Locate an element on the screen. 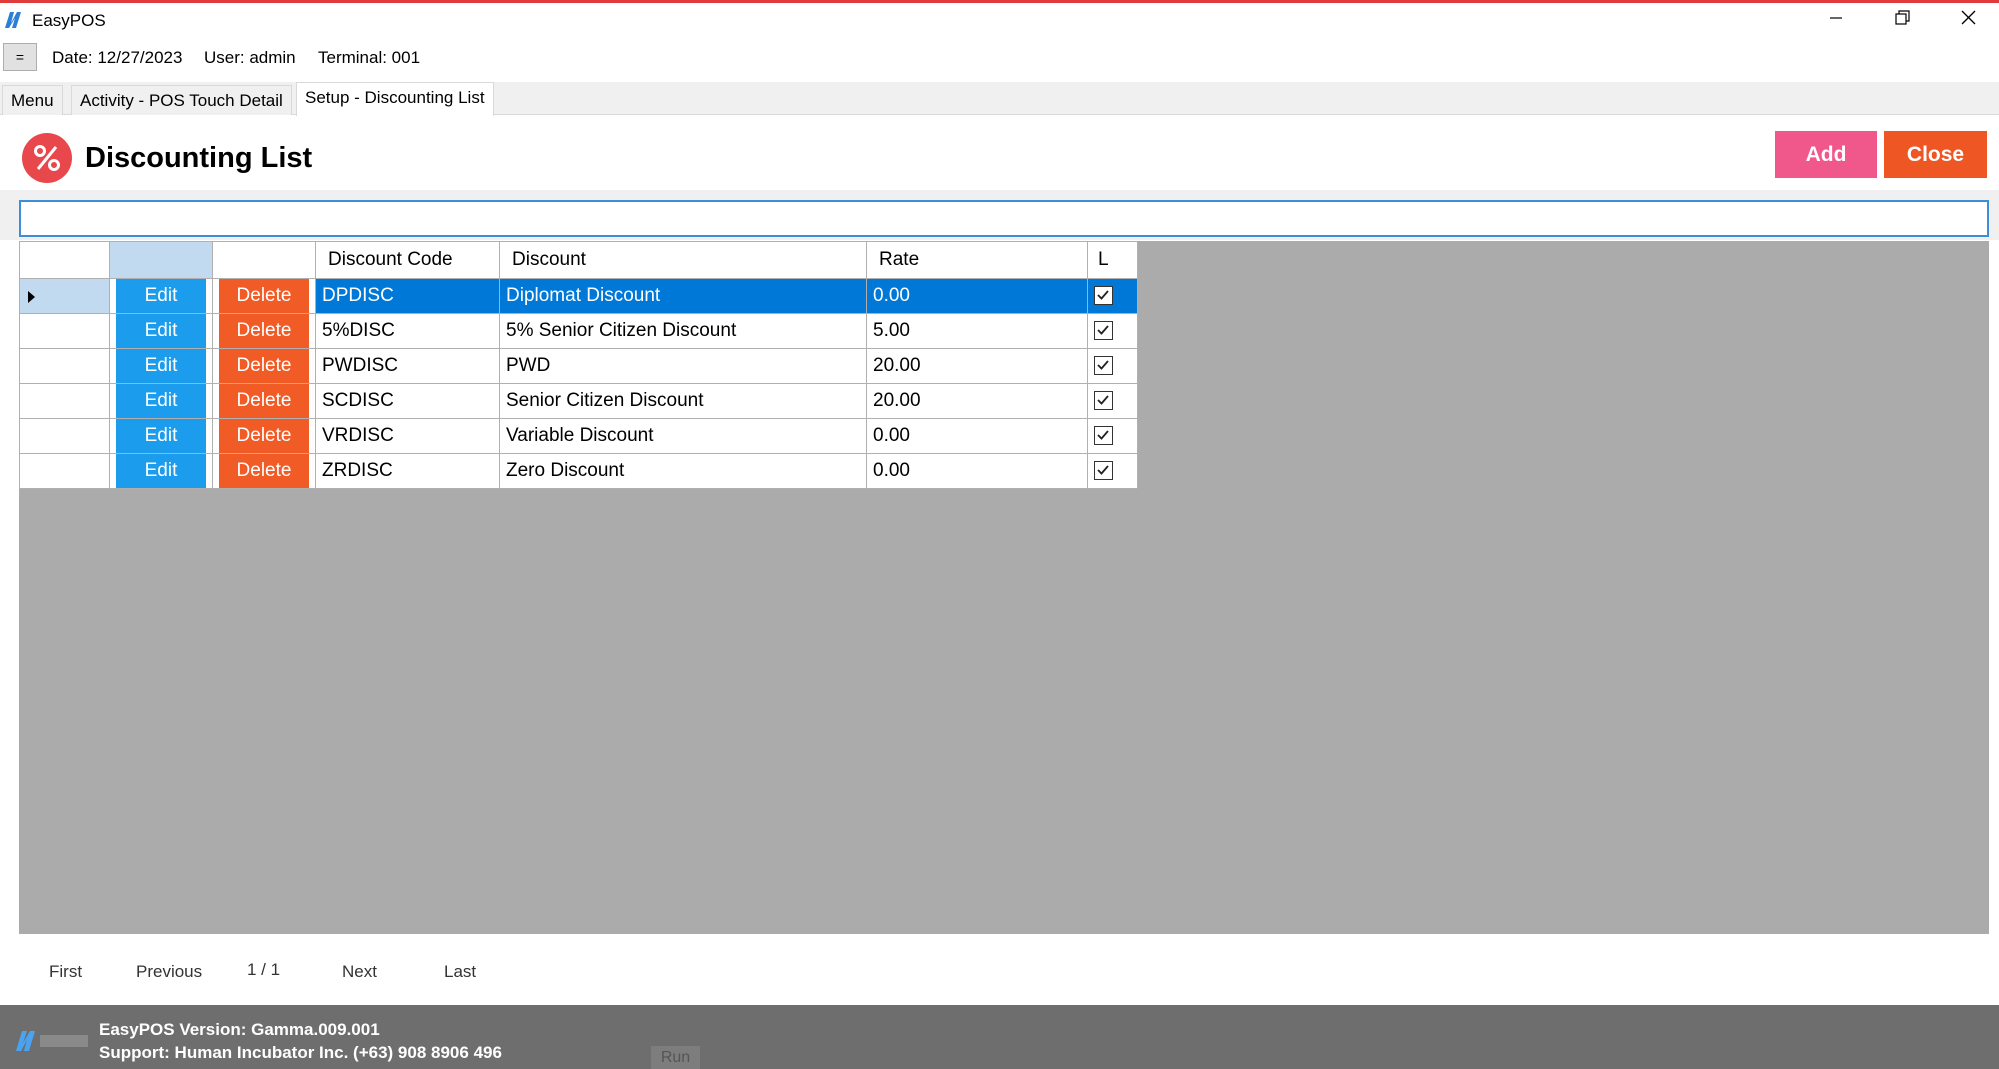 The height and width of the screenshot is (1069, 1999). run-button: Run is located at coordinates (675, 1057).